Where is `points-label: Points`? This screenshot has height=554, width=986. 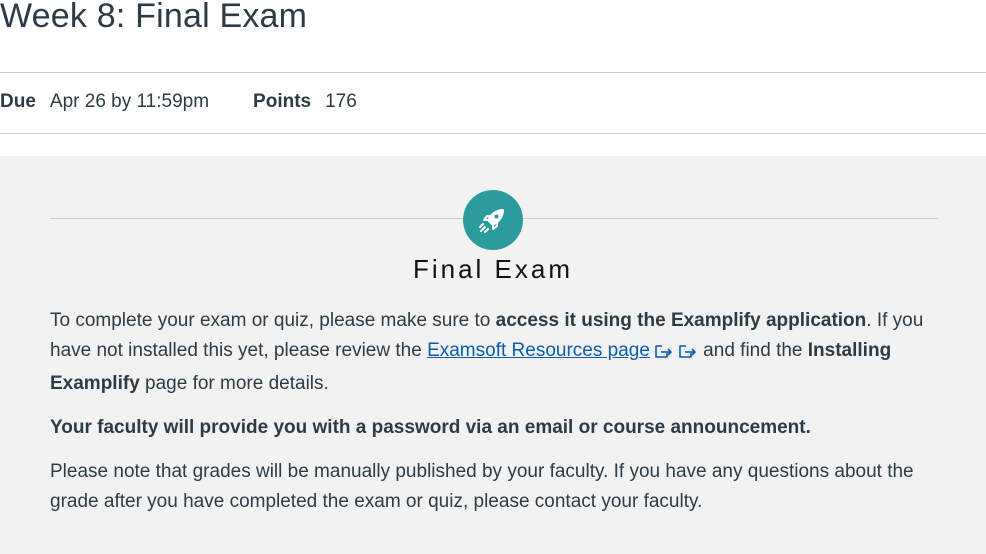 points-label: Points is located at coordinates (282, 101).